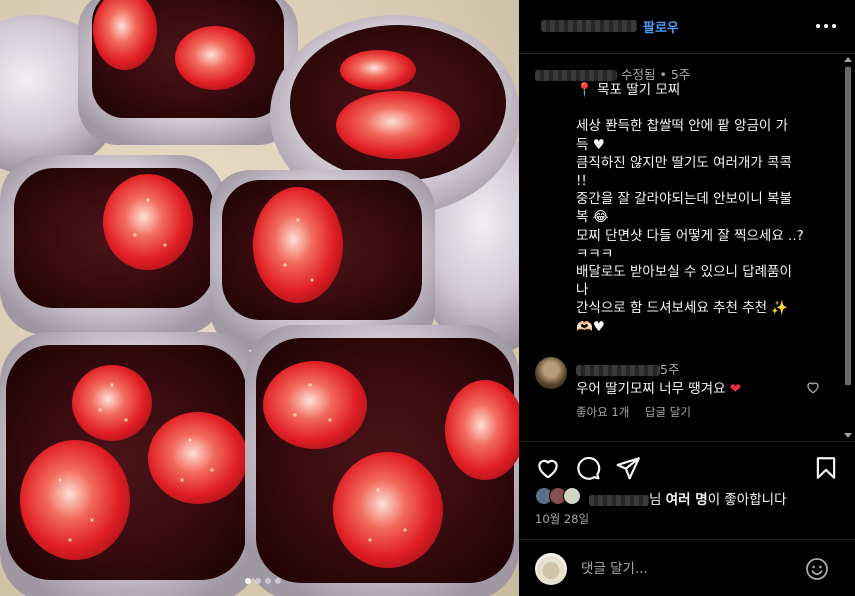  I want to click on comment-body: 우어 딸기모찌 너무 땡겨요, so click(651, 389).